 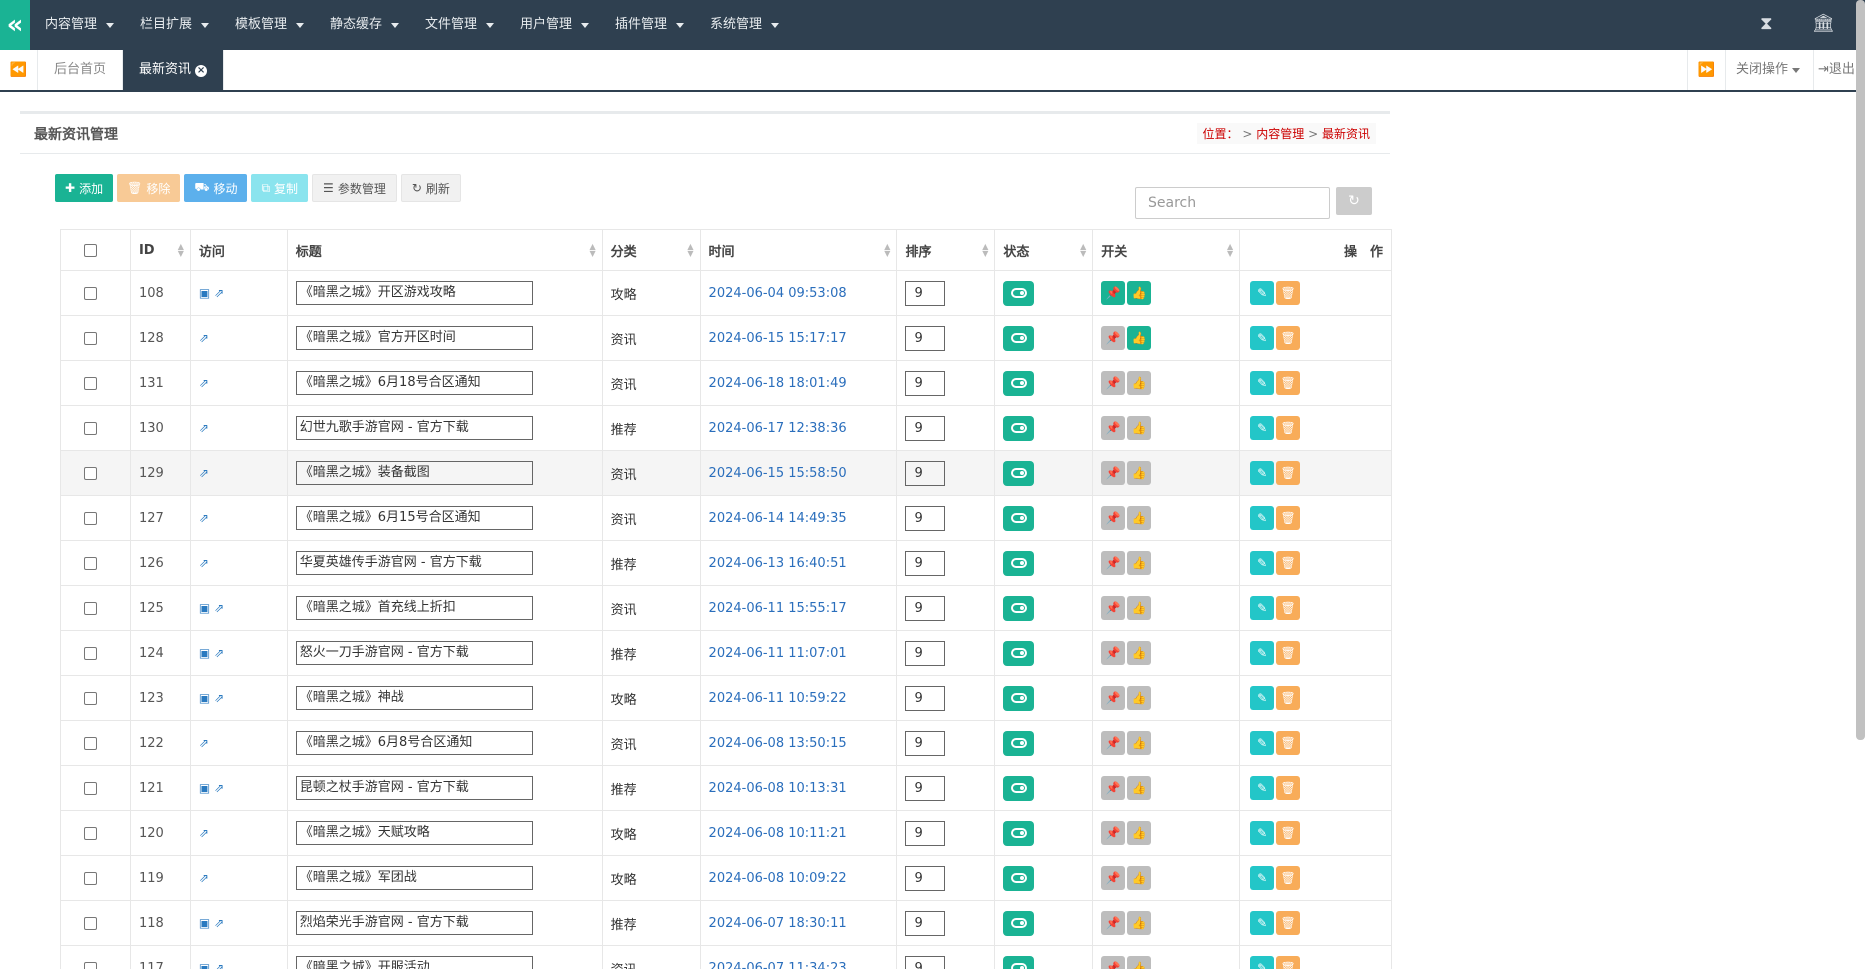 I want to click on menu-content: 内容管理, so click(x=80, y=25).